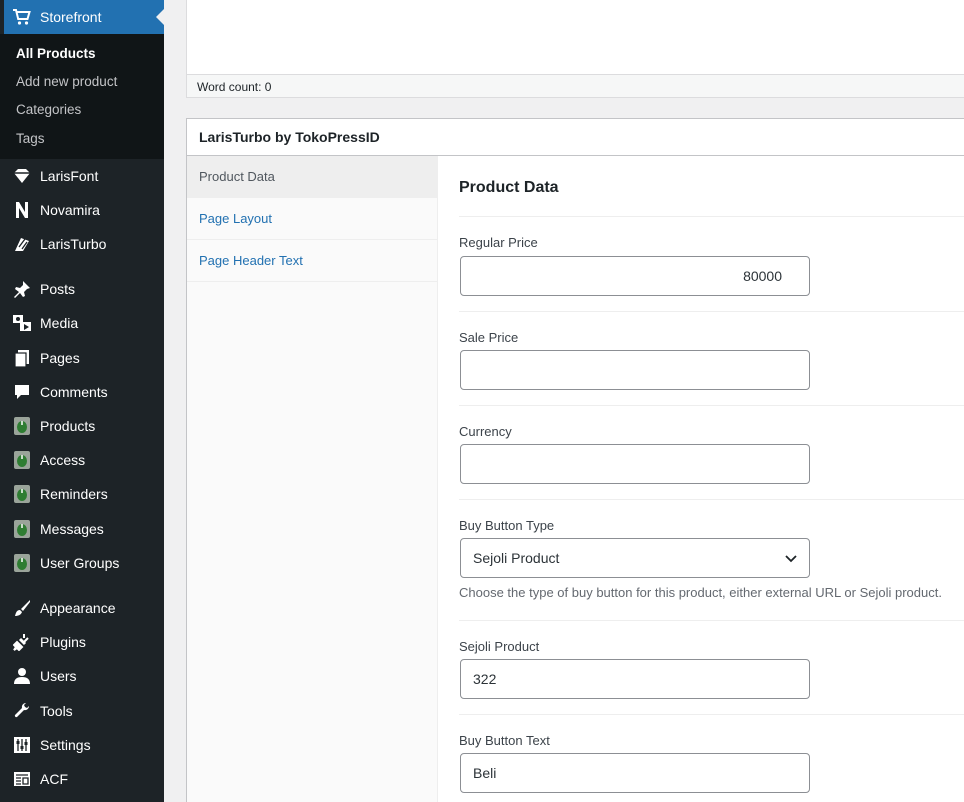  Describe the element at coordinates (63, 460) in the screenshot. I see `sidebar-item-label: Access` at that location.